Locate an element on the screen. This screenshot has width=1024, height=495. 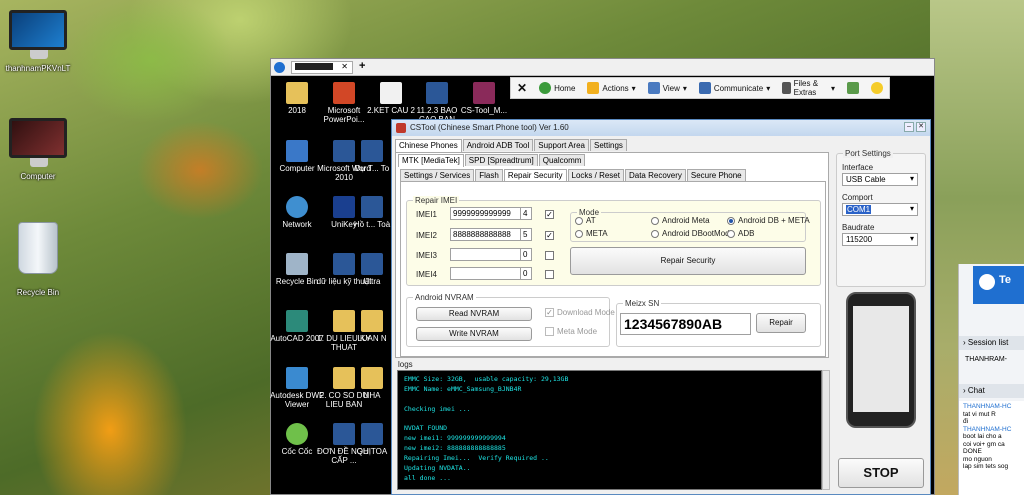
minimize-button: – is located at coordinates (909, 127).